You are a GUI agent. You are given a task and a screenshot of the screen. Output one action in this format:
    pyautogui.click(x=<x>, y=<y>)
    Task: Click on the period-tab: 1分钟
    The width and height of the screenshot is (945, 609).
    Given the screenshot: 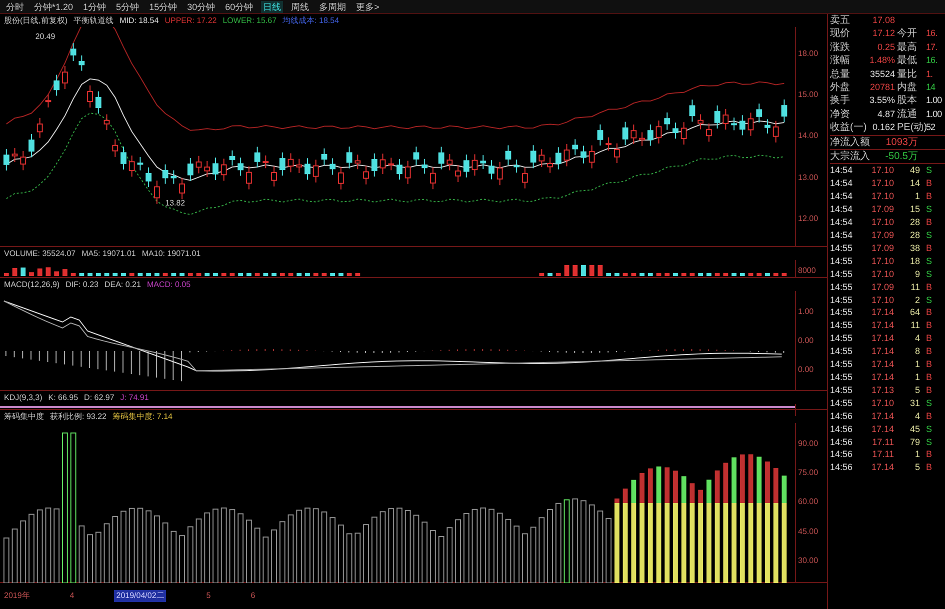 What is the action you would take?
    pyautogui.click(x=94, y=6)
    